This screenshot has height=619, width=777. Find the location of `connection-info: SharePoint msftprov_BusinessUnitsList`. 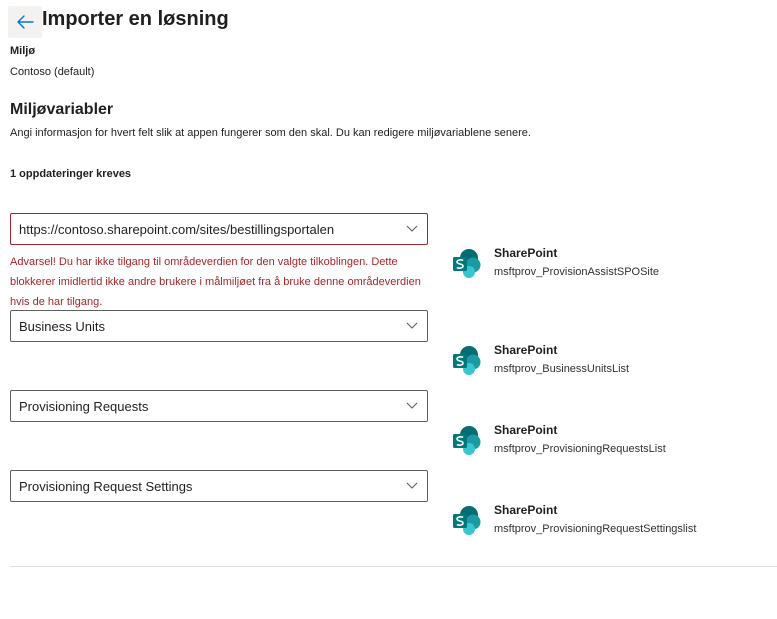

connection-info: SharePoint msftprov_BusinessUnitsList is located at coordinates (611, 366).